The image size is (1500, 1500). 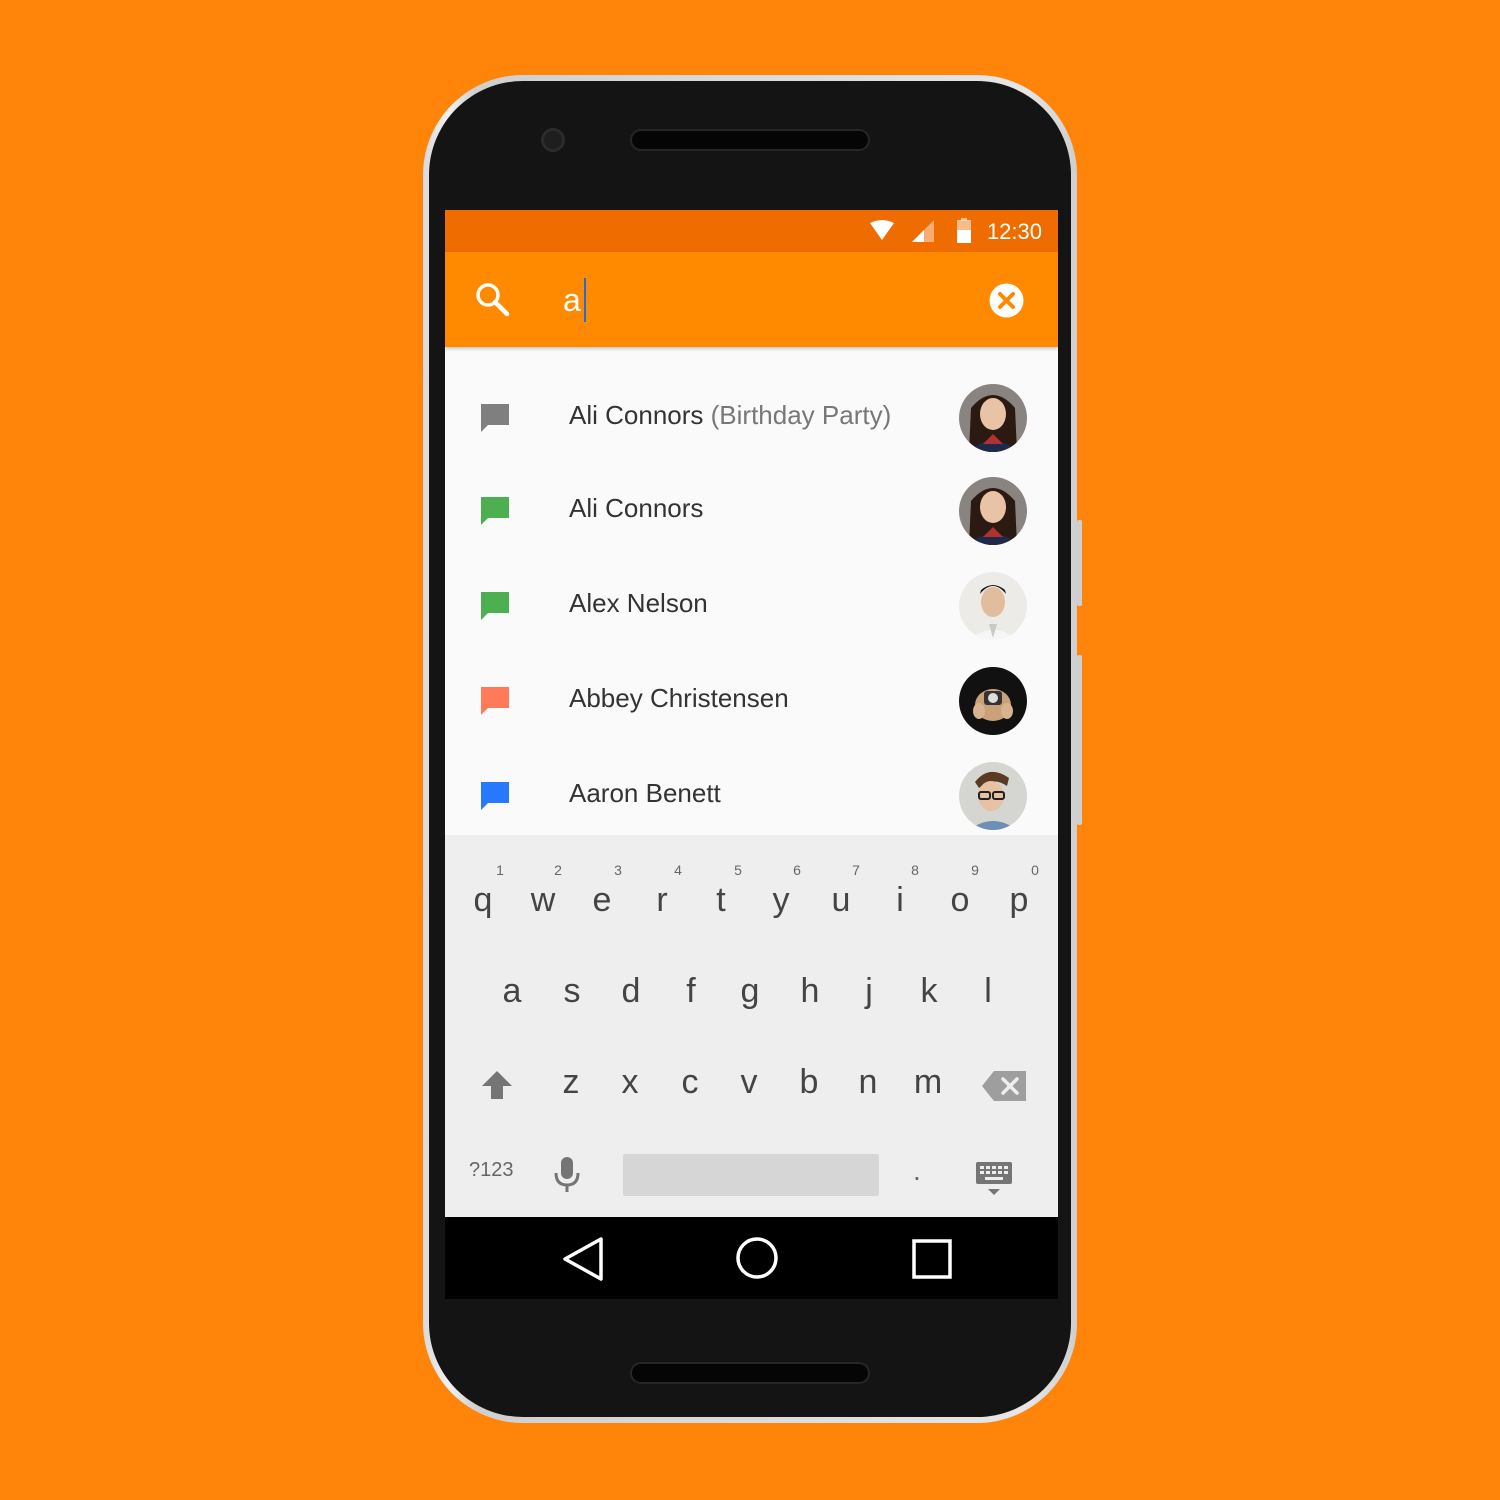 What do you see at coordinates (1035, 870) in the screenshot?
I see `key-hint: 0` at bounding box center [1035, 870].